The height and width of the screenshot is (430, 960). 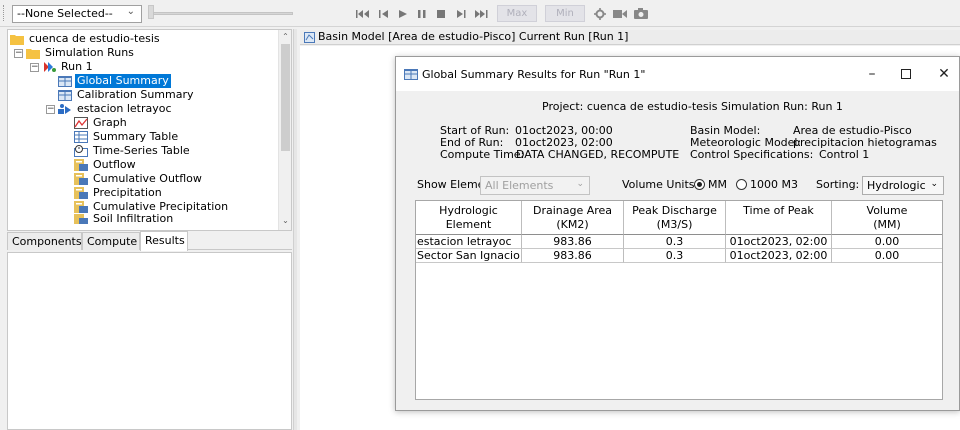 I want to click on close-icon: ✕, so click(x=944, y=74).